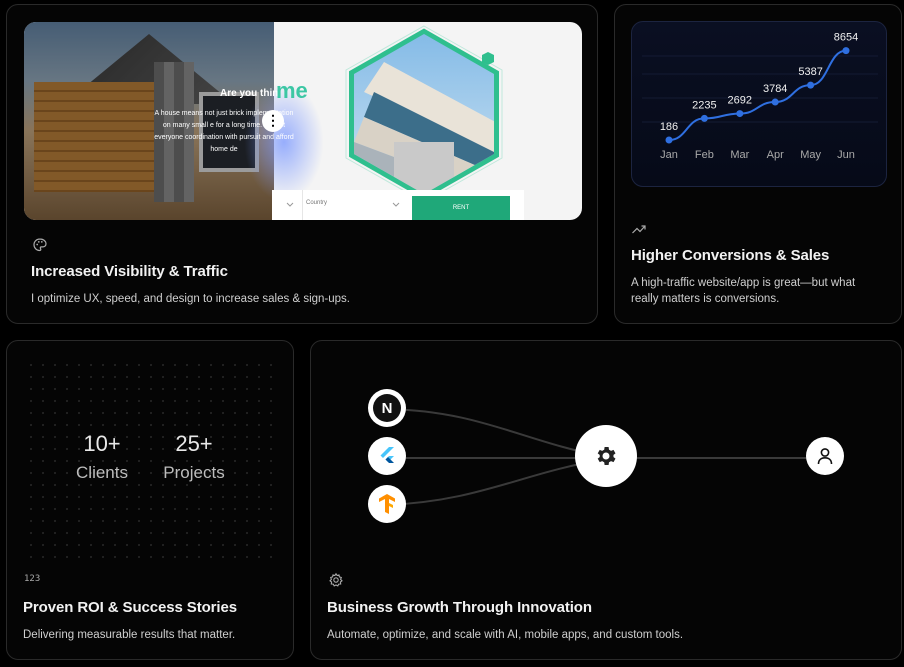 The width and height of the screenshot is (904, 667). Describe the element at coordinates (459, 607) in the screenshot. I see `growth-title: Business Growth Through Innovation` at that location.